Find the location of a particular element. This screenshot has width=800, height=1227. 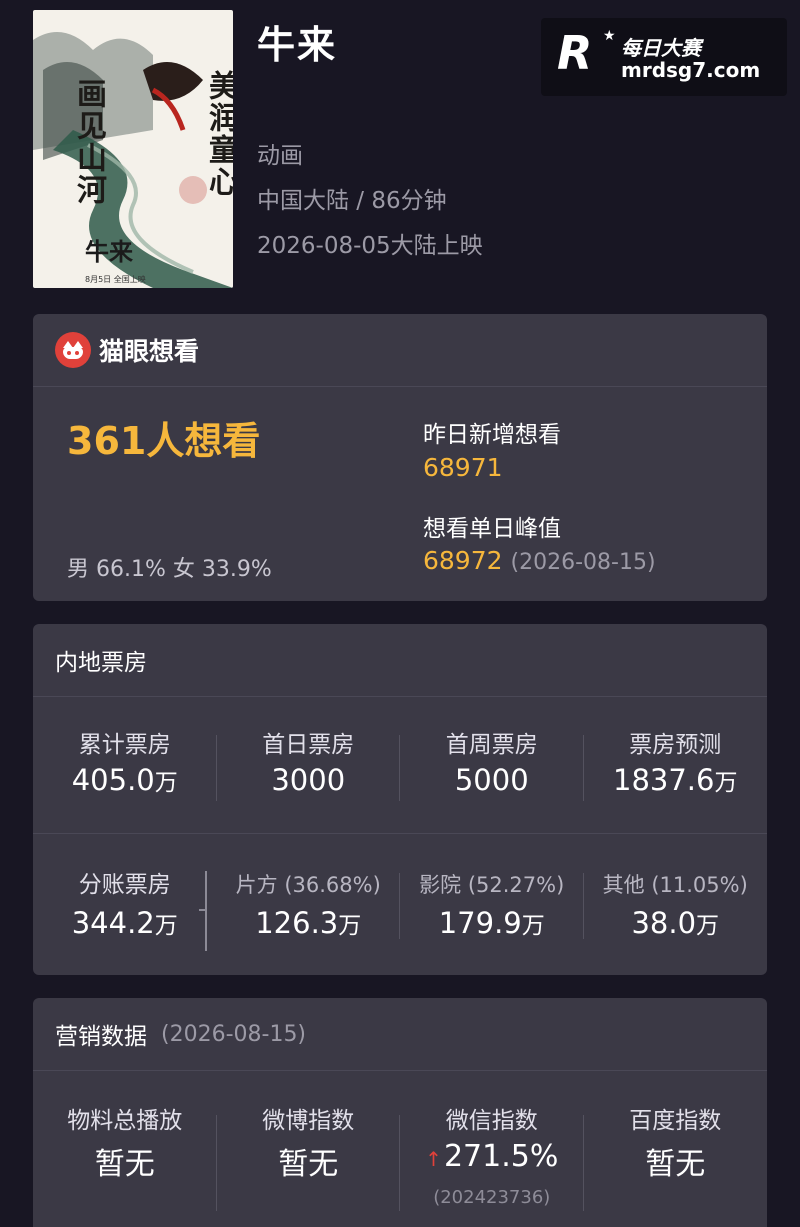

stat-weibo-index: 微博指数 暂无 is located at coordinates (309, 1149).